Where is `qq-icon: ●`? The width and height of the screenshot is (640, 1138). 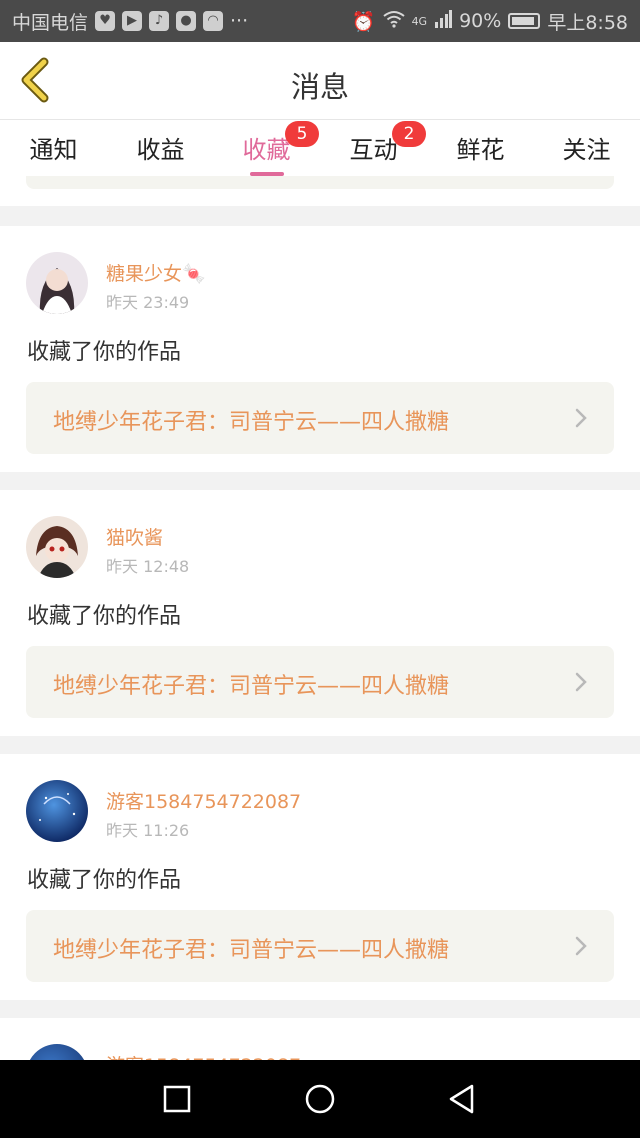
qq-icon: ● is located at coordinates (186, 21).